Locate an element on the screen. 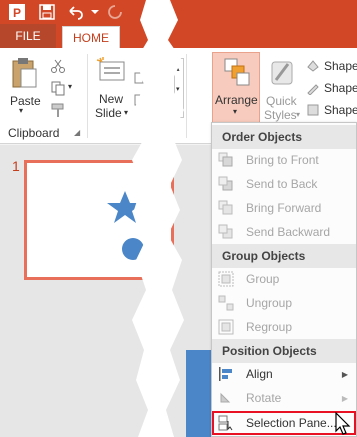 The width and height of the screenshot is (357, 437). menu-item-send-to-back: Send to Back is located at coordinates (284, 184).